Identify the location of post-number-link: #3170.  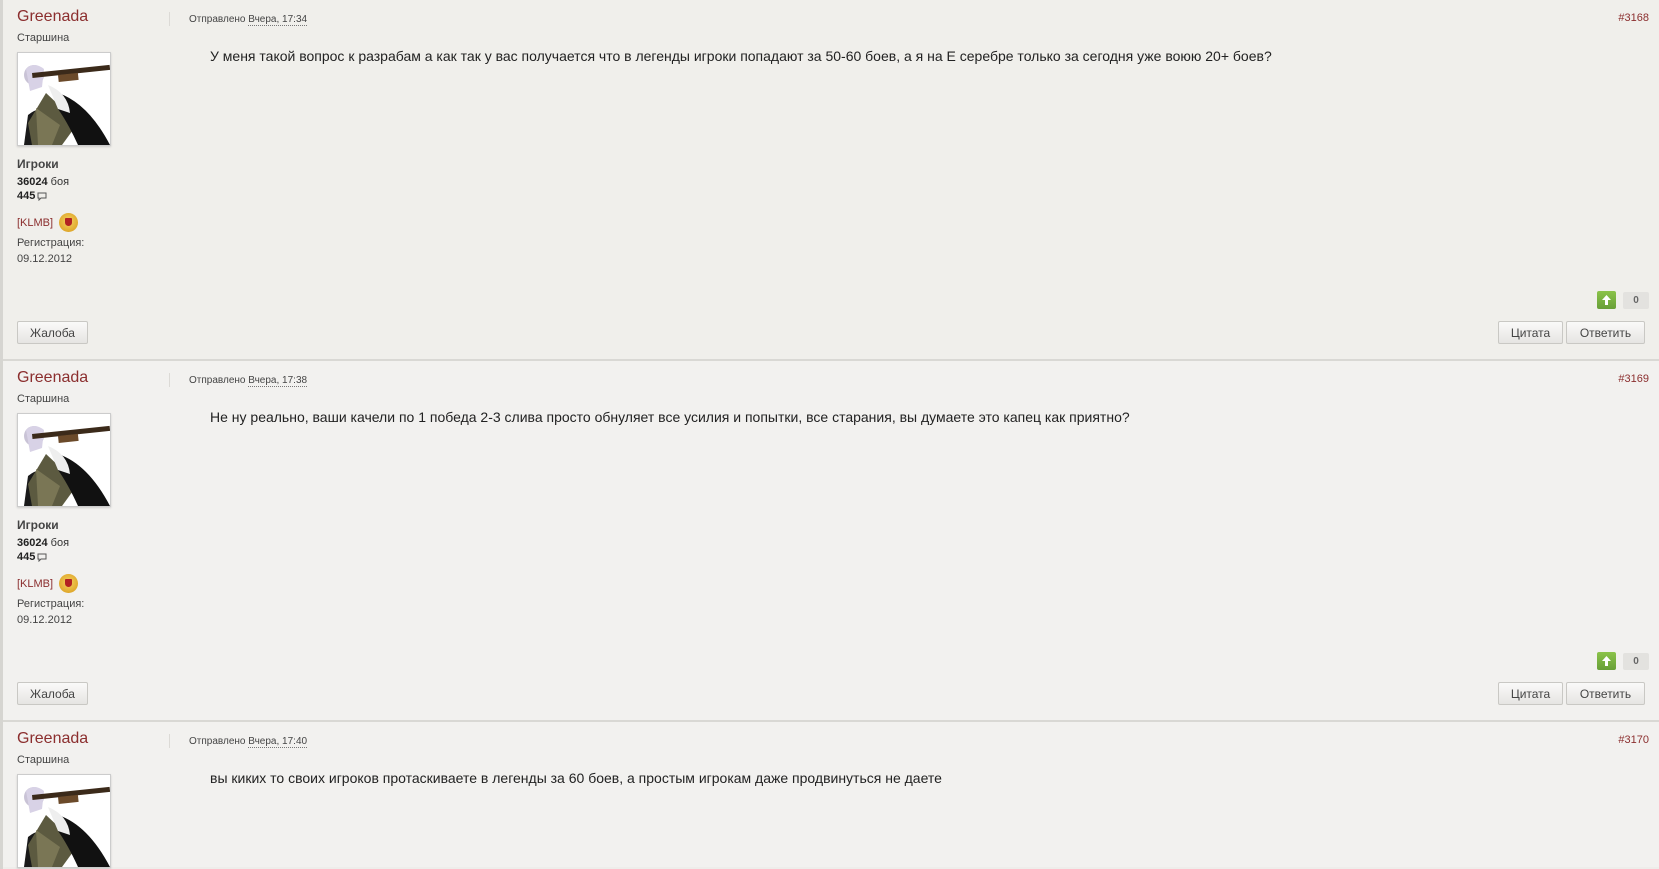
(1633, 740).